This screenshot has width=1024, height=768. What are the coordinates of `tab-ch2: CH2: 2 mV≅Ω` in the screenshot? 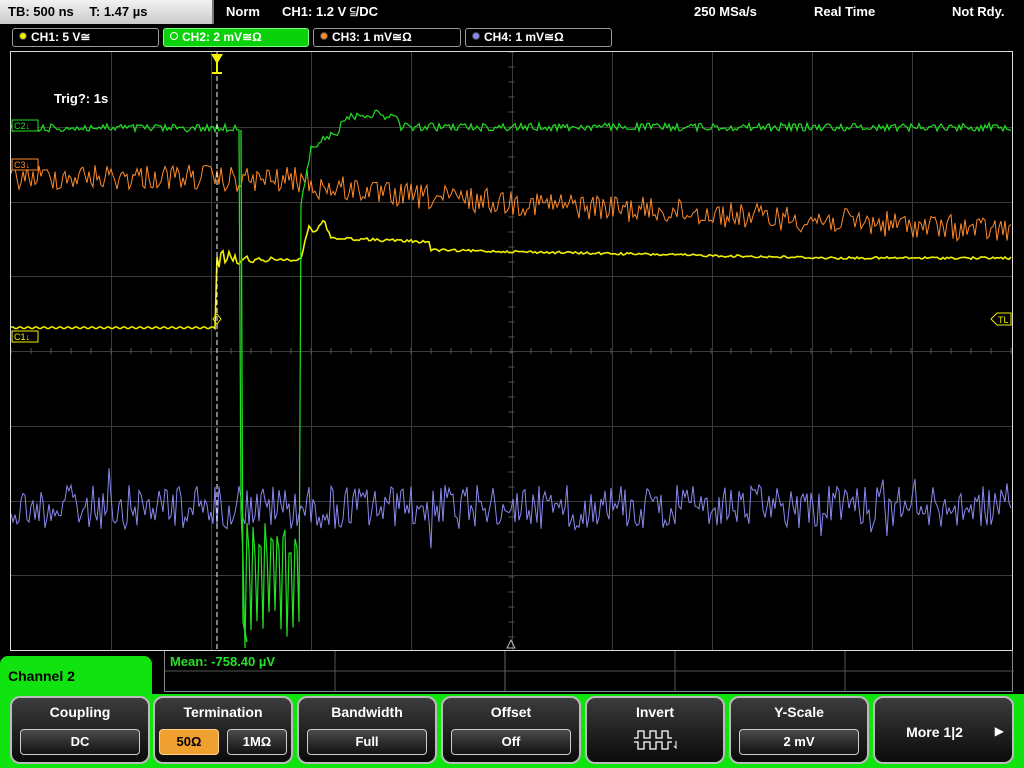 It's located at (236, 37).